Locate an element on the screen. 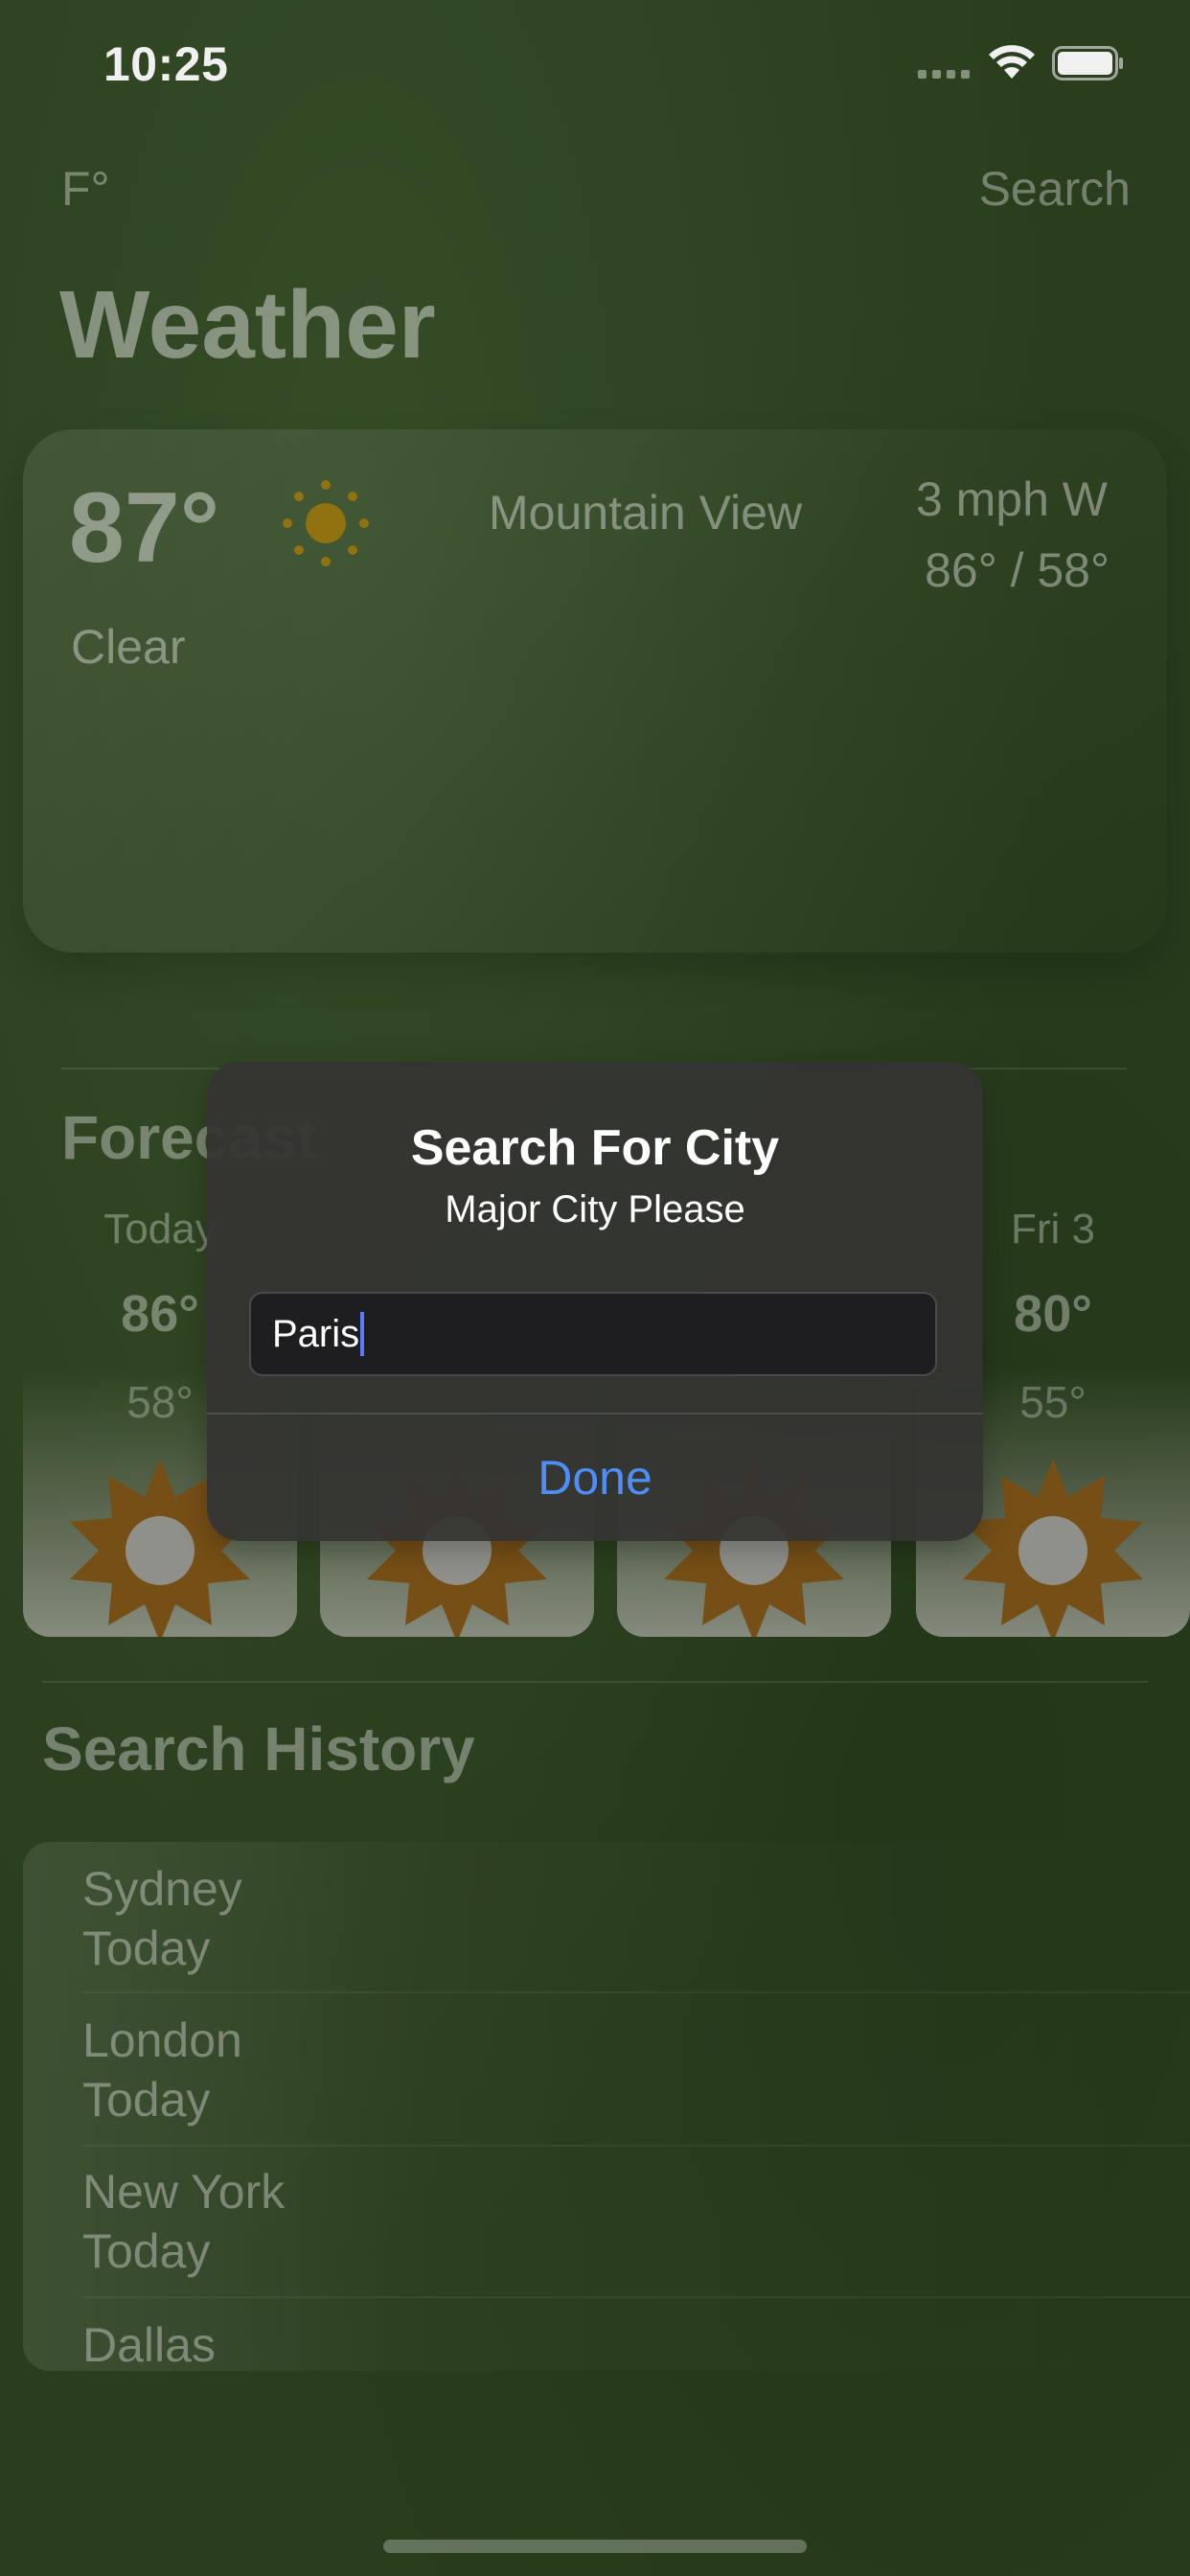 The image size is (1190, 2576). text-caret is located at coordinates (363, 1334).